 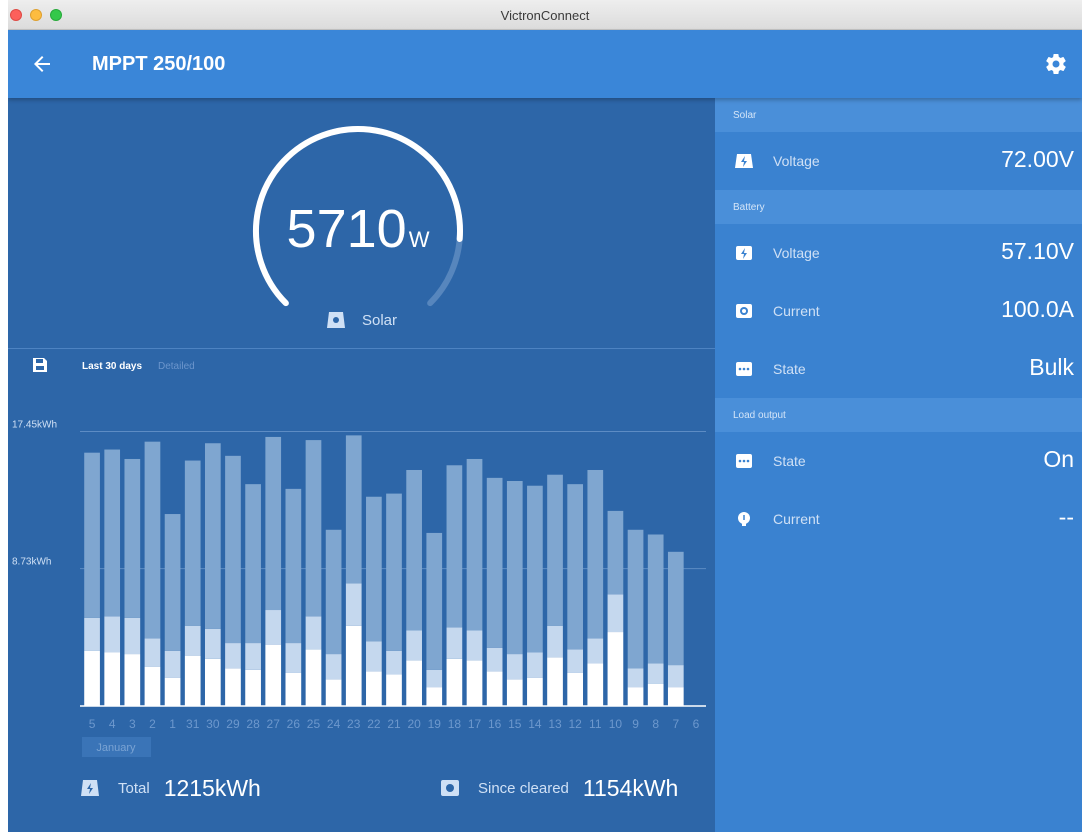 What do you see at coordinates (358, 229) in the screenshot?
I see `power-readout: 5710W` at bounding box center [358, 229].